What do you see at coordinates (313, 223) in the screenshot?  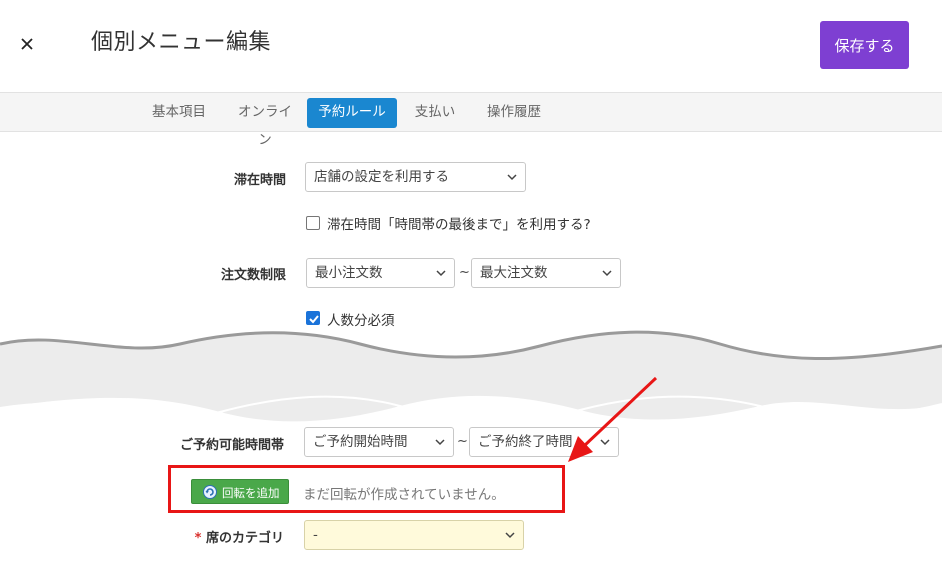 I see `stay-time-checkbox` at bounding box center [313, 223].